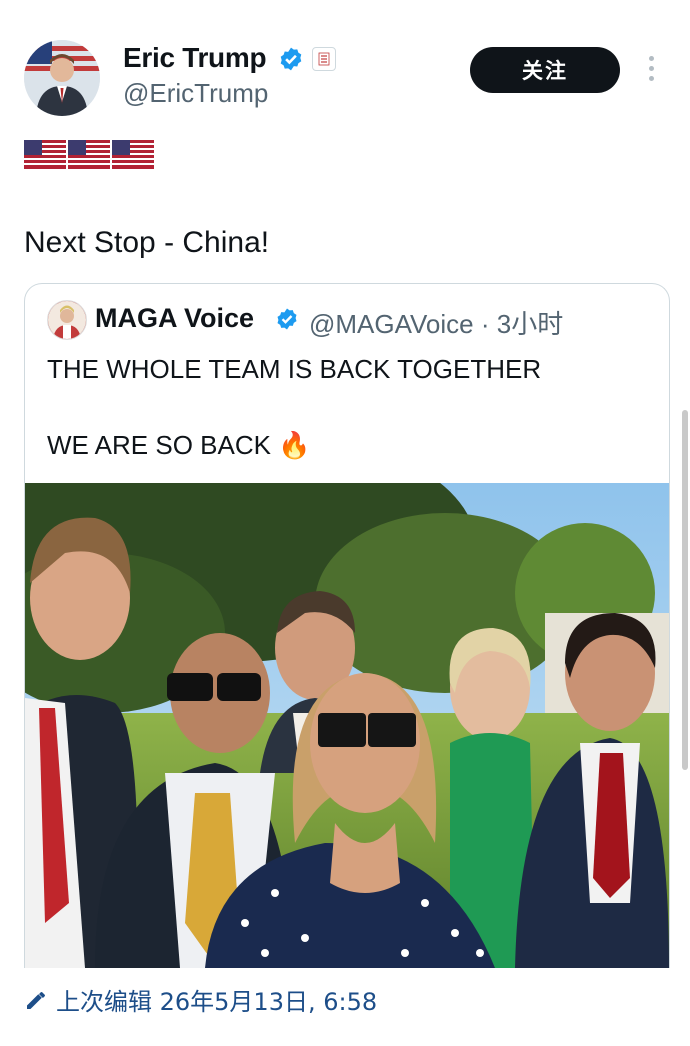 The width and height of the screenshot is (690, 1046). I want to click on more-icon, so click(651, 70).